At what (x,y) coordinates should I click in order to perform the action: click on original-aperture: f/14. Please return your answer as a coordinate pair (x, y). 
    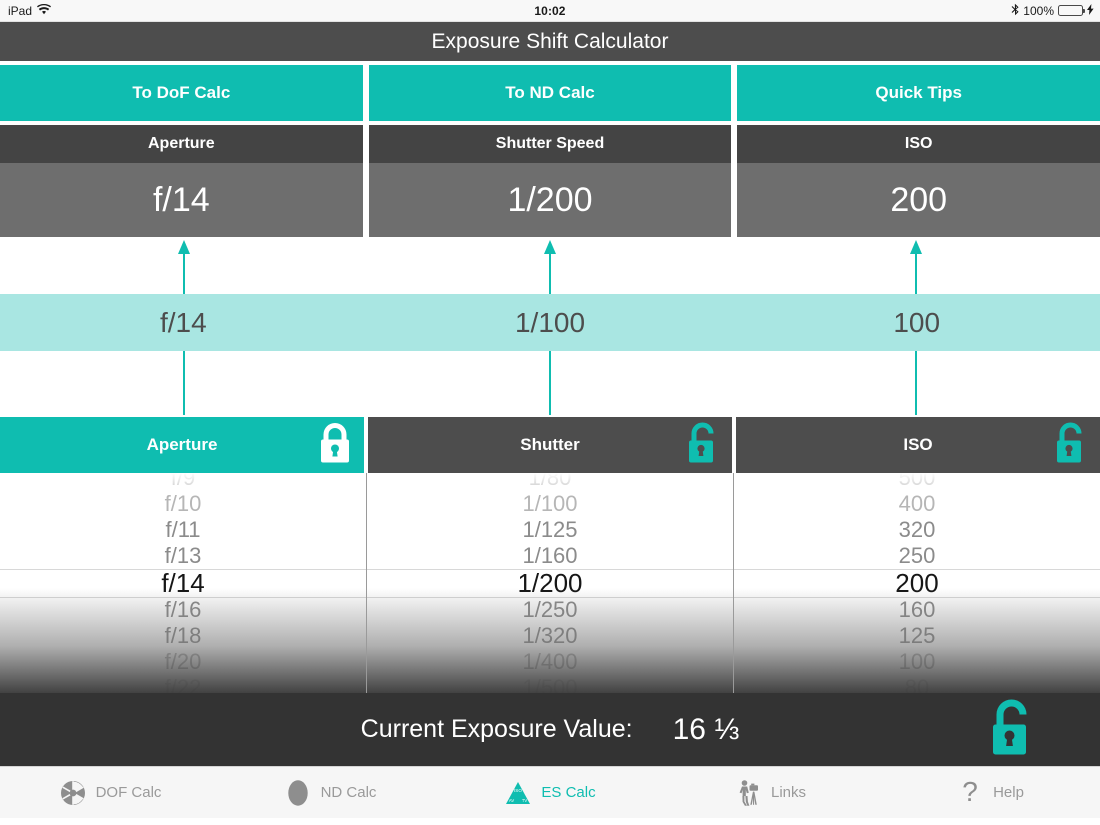
    Looking at the image, I should click on (183, 322).